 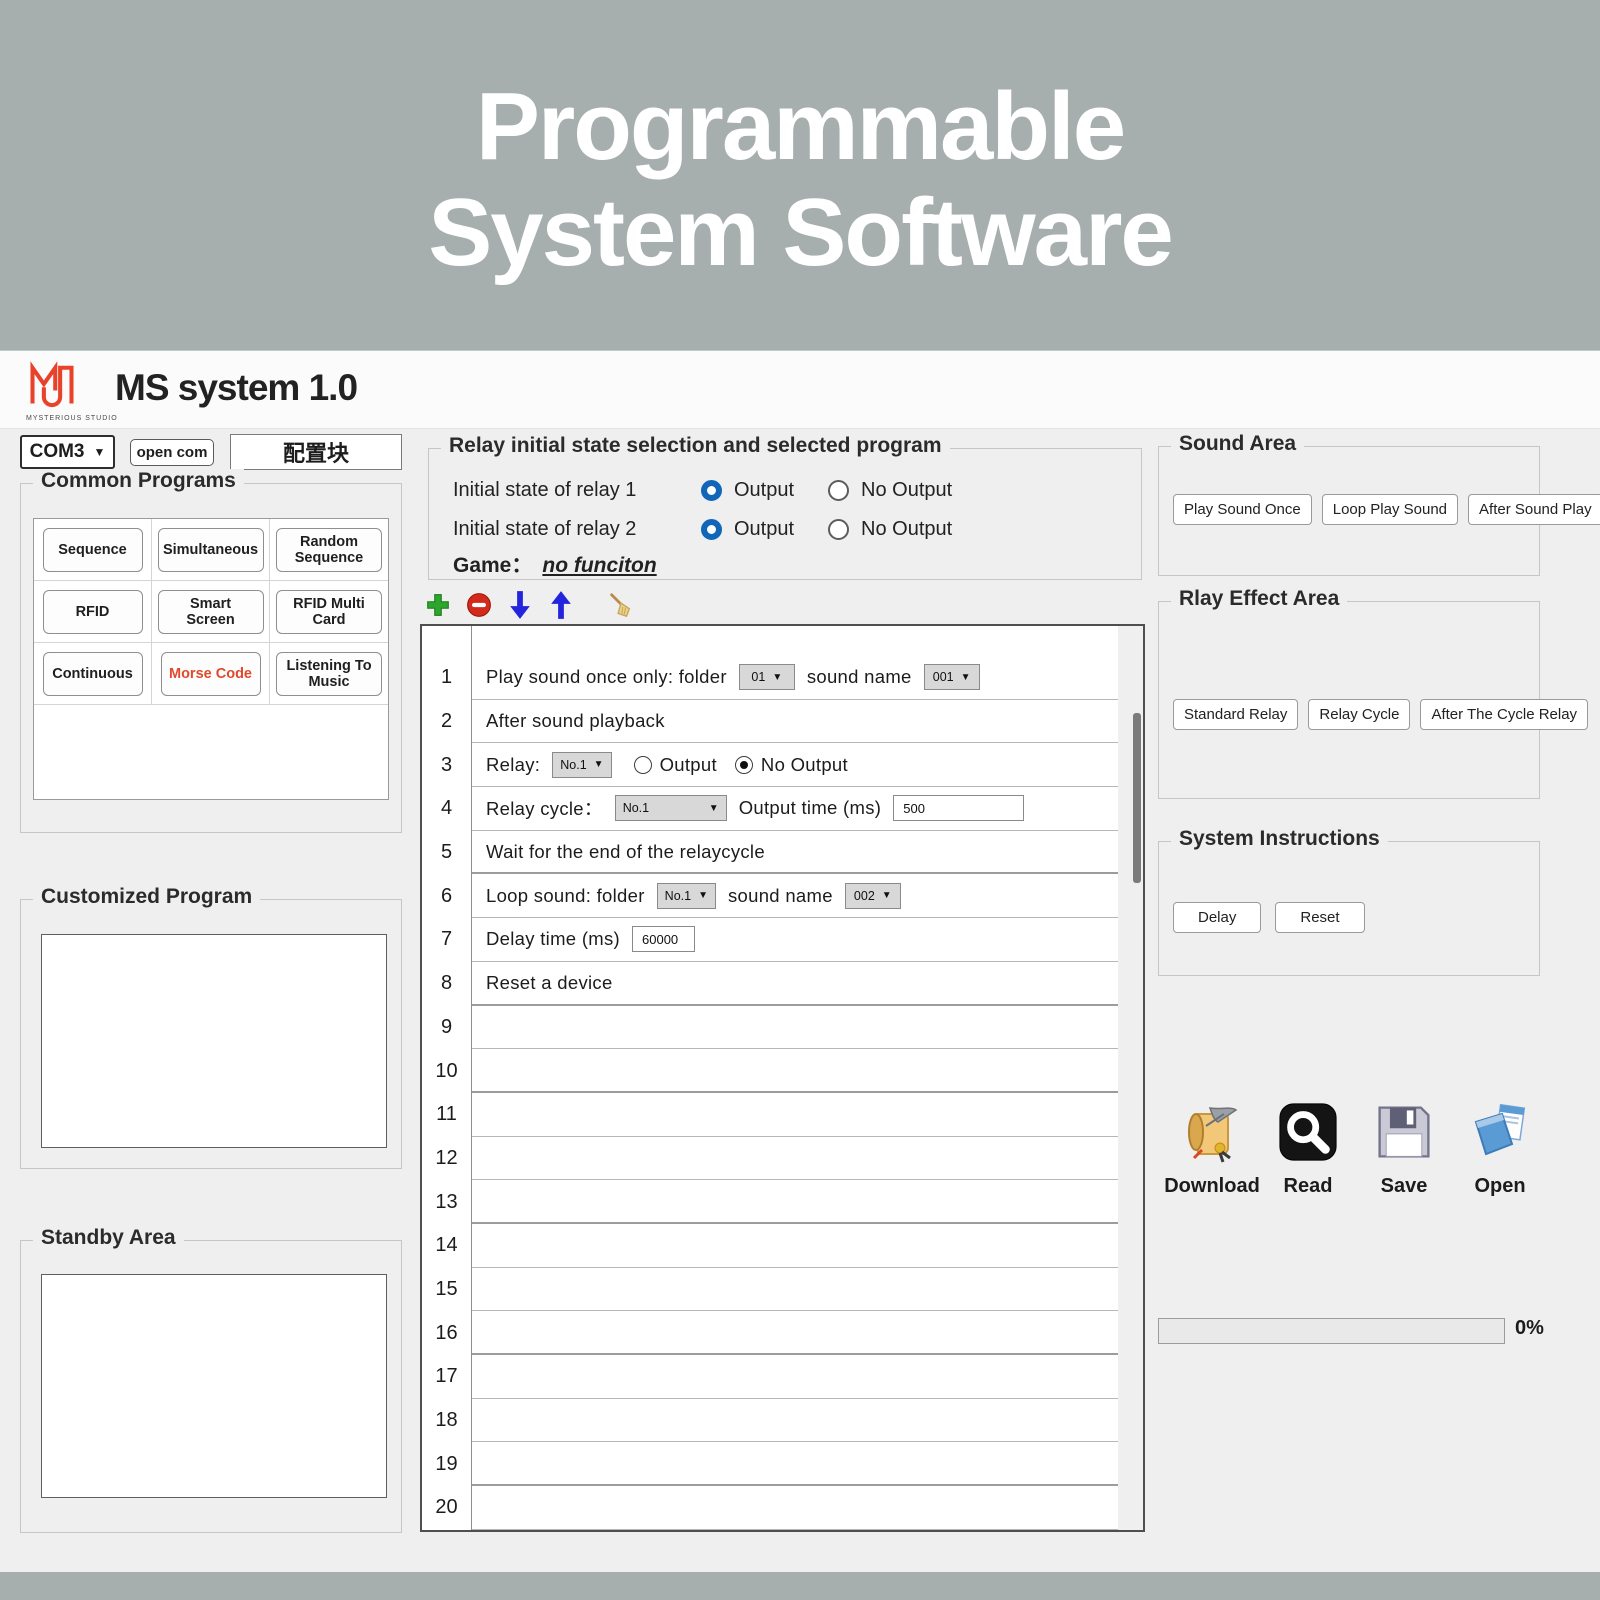 What do you see at coordinates (138, 481) in the screenshot?
I see `group-title: Common Programs` at bounding box center [138, 481].